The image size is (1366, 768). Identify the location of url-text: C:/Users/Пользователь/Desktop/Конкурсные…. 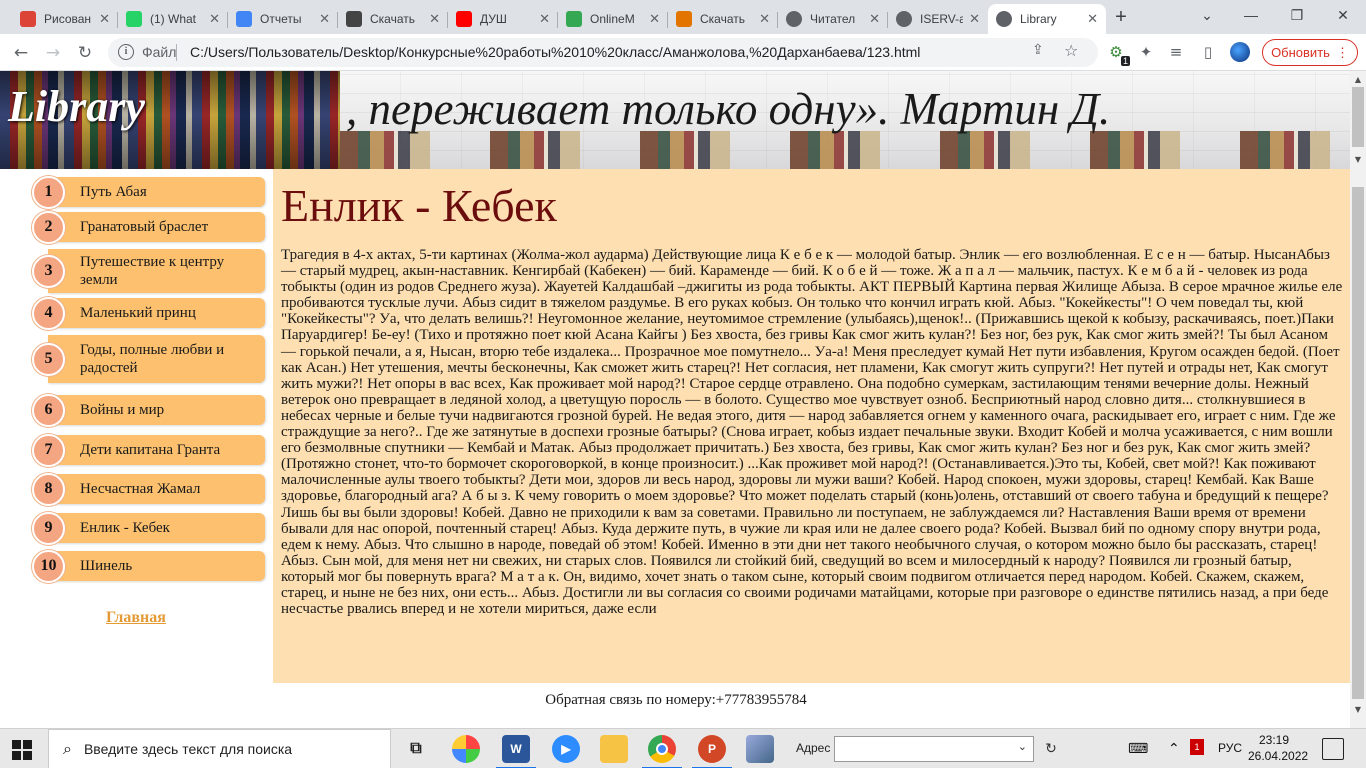
(555, 52).